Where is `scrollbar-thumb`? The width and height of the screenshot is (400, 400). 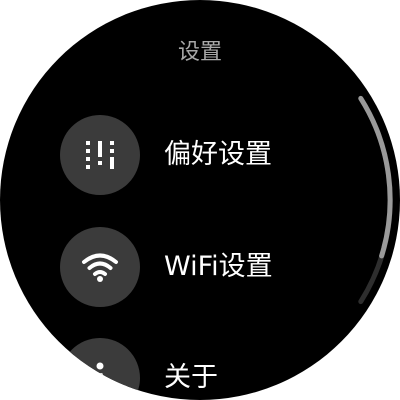
scrollbar-thumb is located at coordinates (375, 177).